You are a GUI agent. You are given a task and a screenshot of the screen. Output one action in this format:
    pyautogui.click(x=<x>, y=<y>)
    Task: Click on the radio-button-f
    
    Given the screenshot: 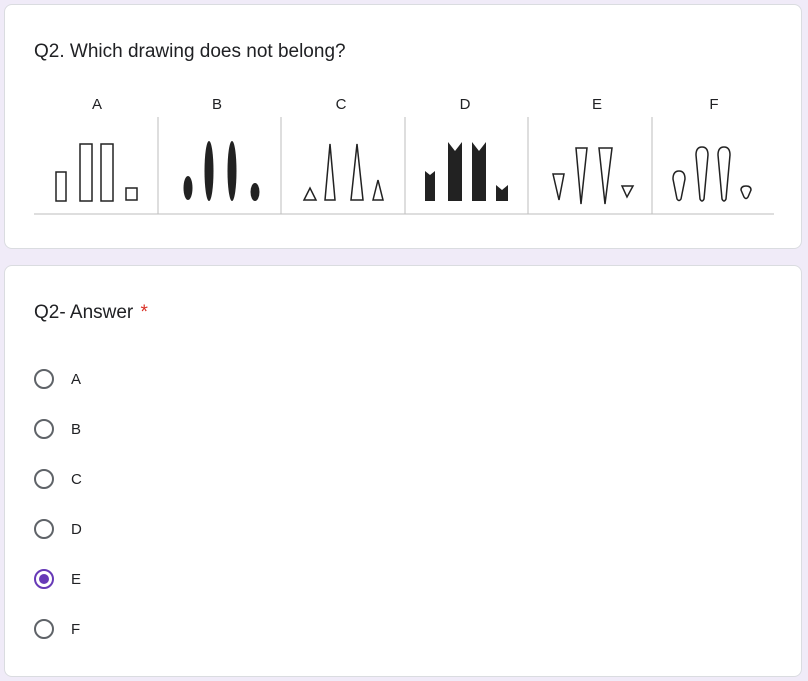 What is the action you would take?
    pyautogui.click(x=44, y=629)
    